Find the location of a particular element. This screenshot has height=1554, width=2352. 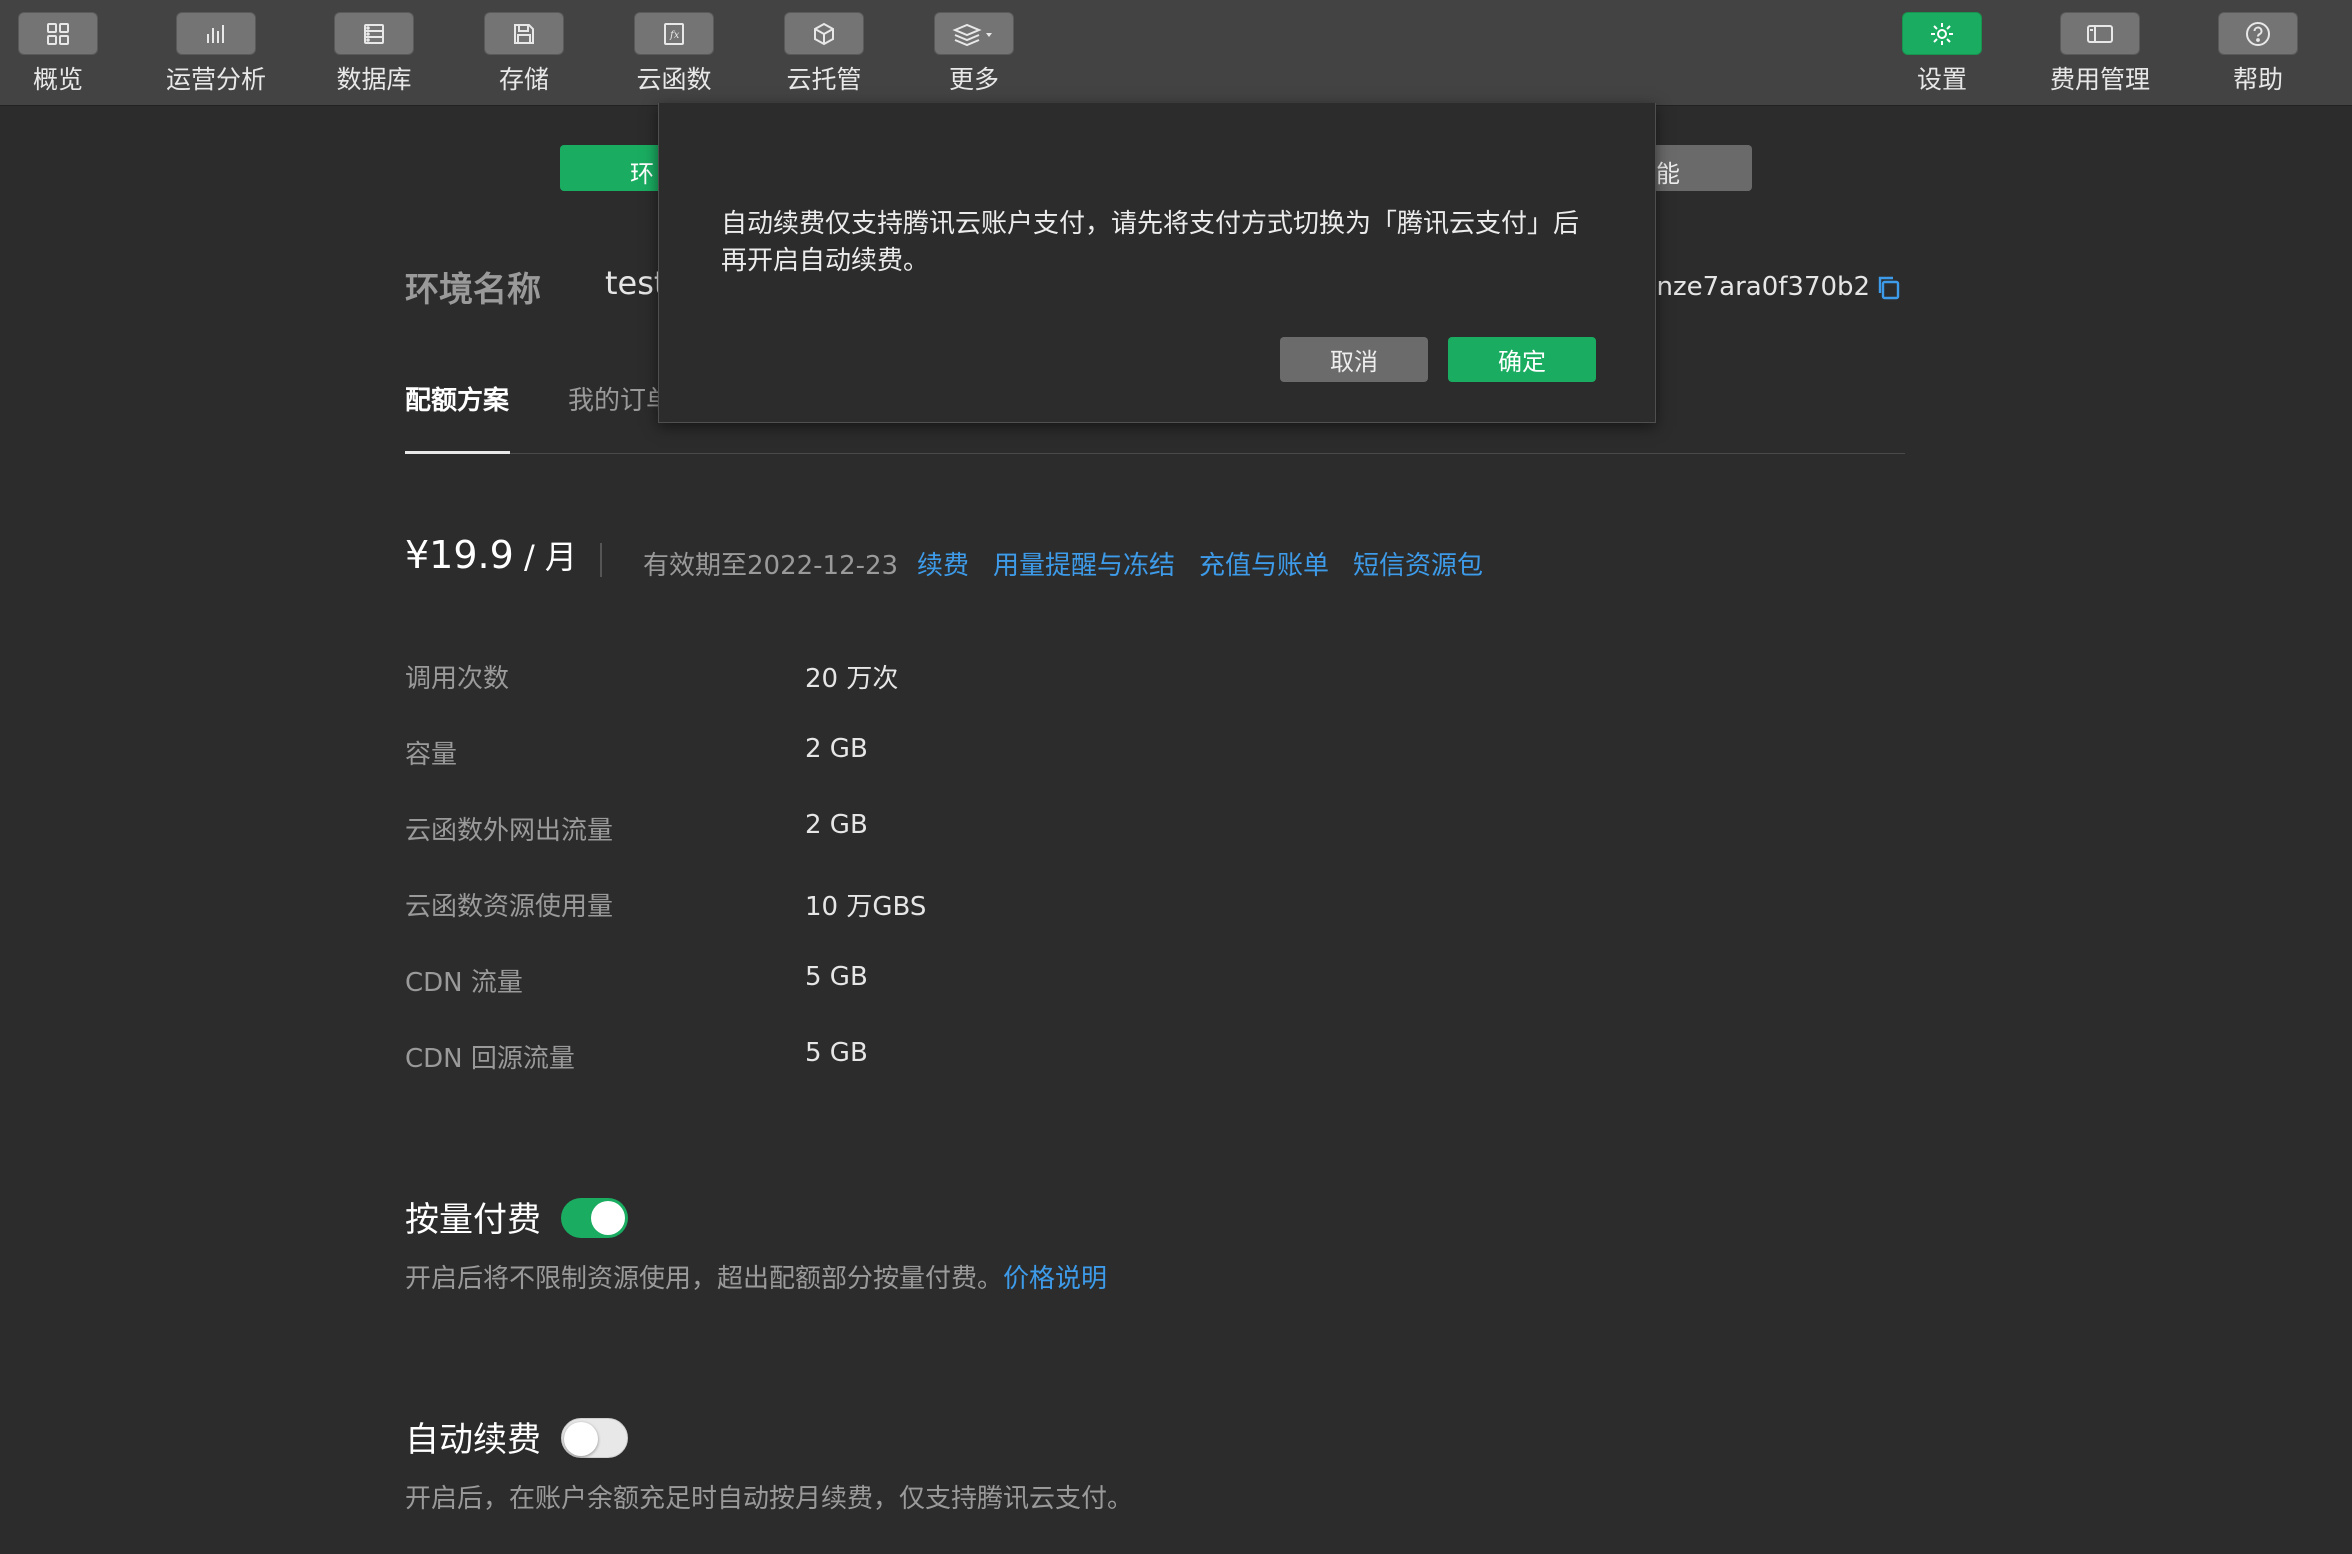

storage-button is located at coordinates (524, 33).